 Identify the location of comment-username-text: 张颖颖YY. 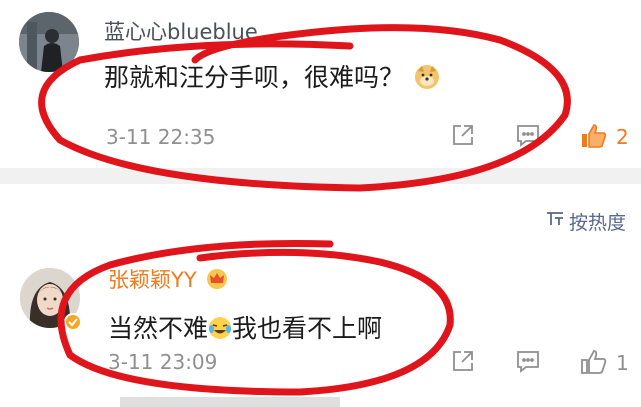
(152, 280).